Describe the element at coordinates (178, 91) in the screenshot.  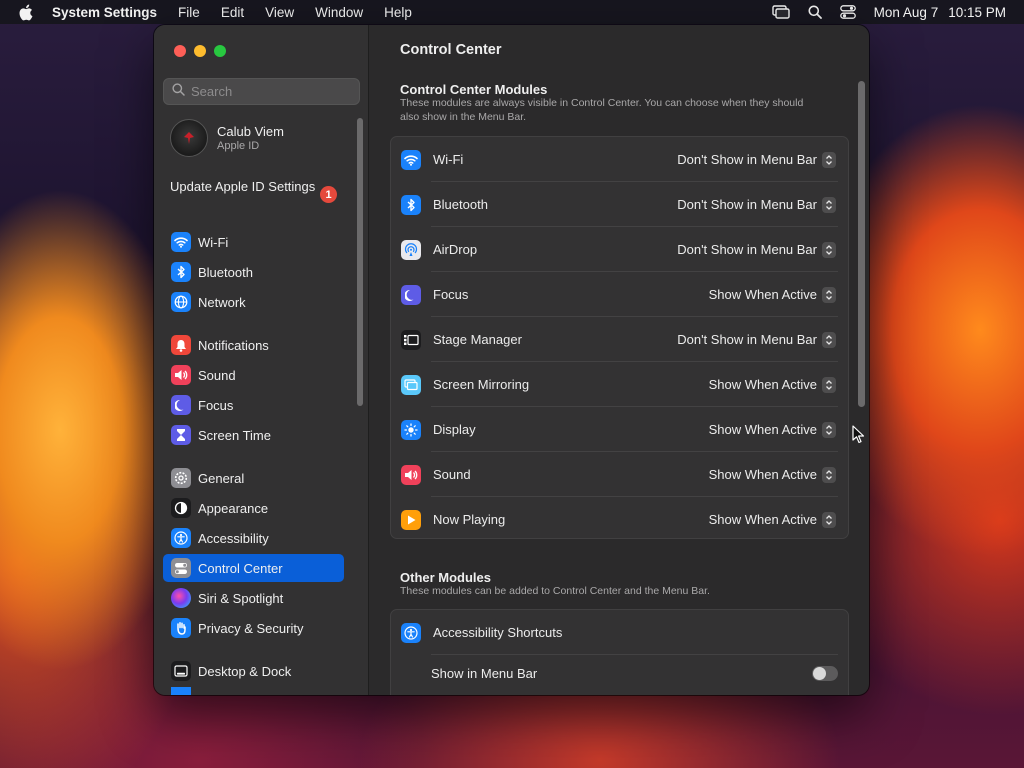
I see `search-icon` at that location.